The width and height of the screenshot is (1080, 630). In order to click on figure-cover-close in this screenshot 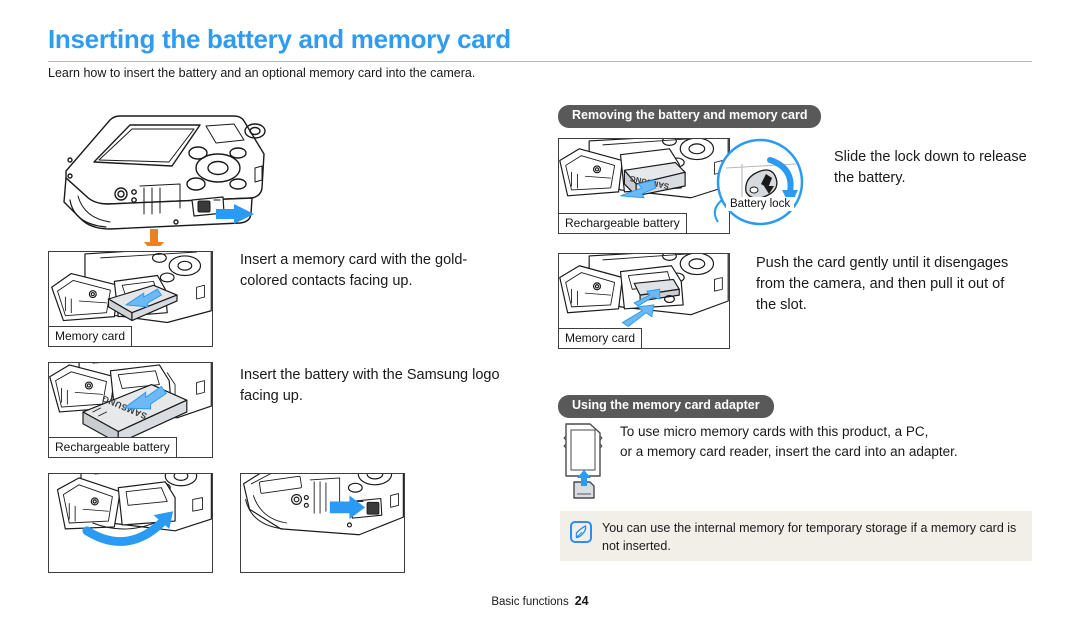, I will do `click(130, 523)`.